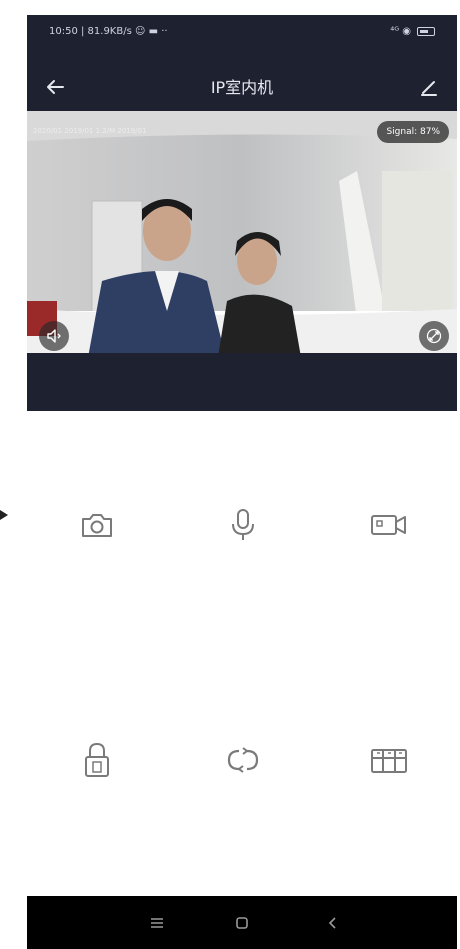  I want to click on video-record-icon, so click(389, 525).